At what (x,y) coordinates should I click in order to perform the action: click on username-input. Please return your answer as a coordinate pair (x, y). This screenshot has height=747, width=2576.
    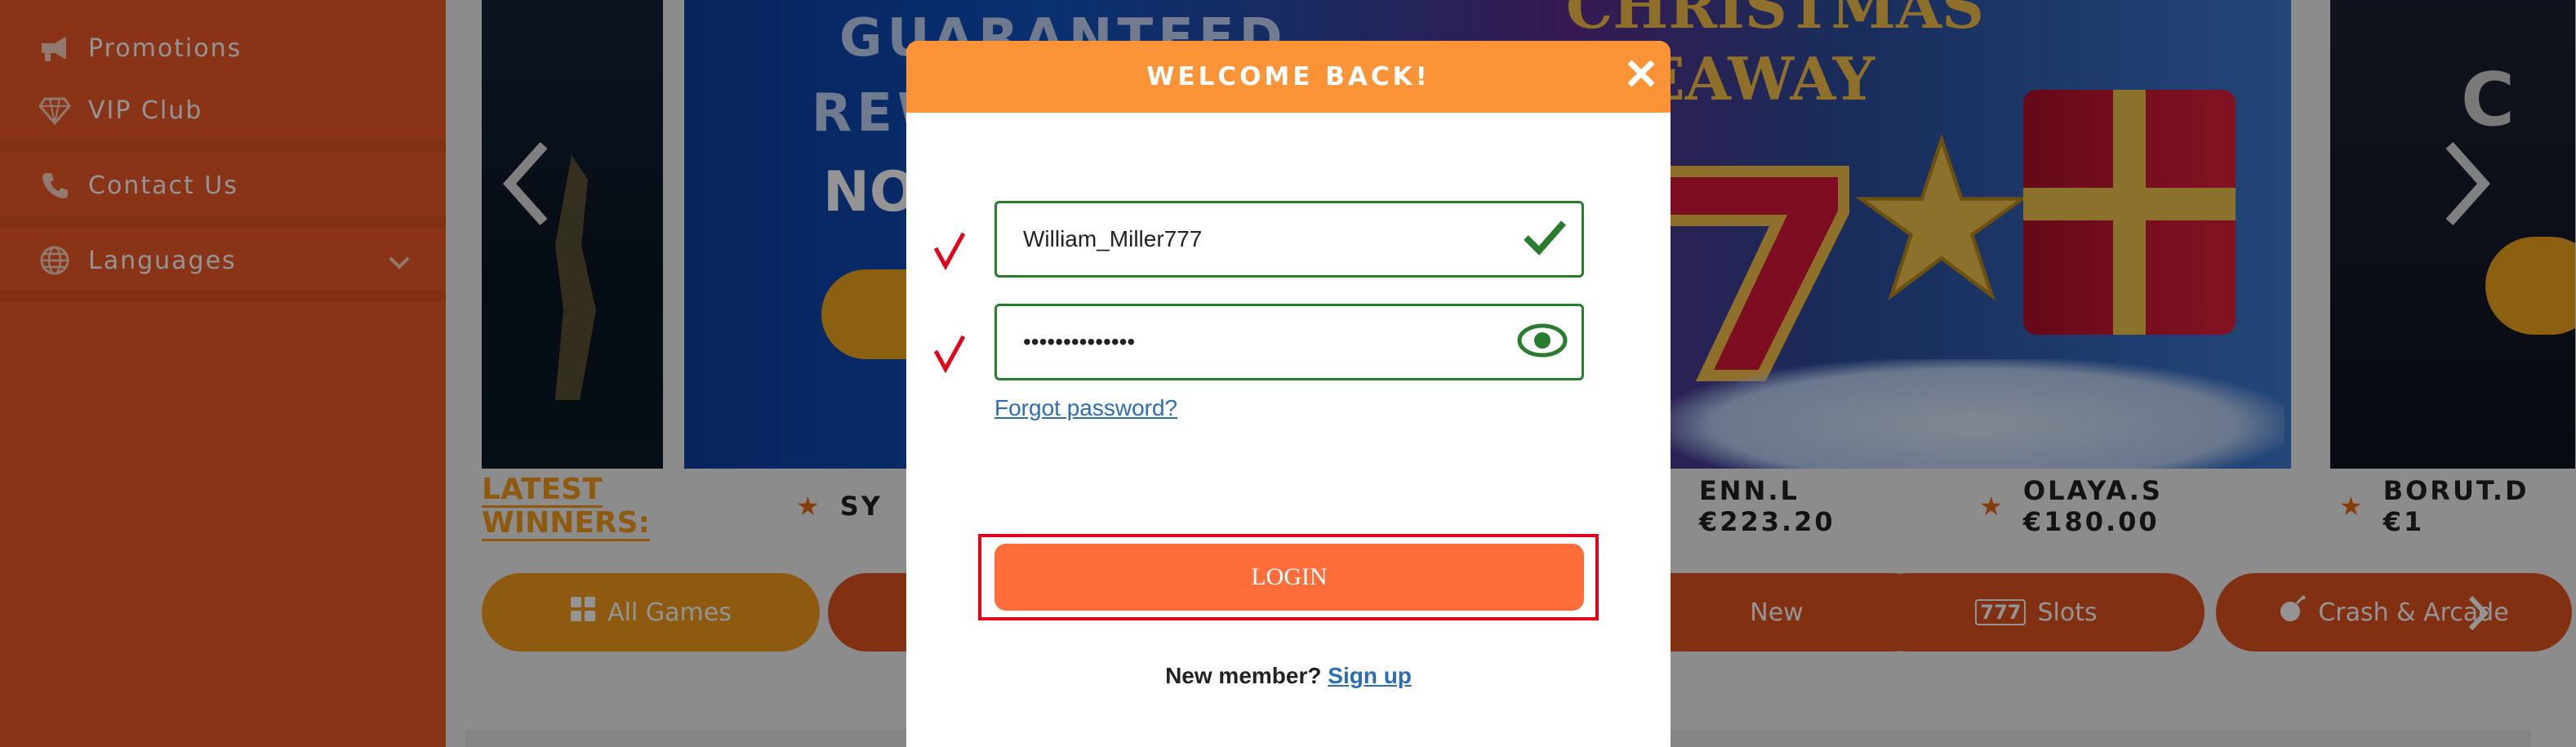
    Looking at the image, I should click on (1251, 239).